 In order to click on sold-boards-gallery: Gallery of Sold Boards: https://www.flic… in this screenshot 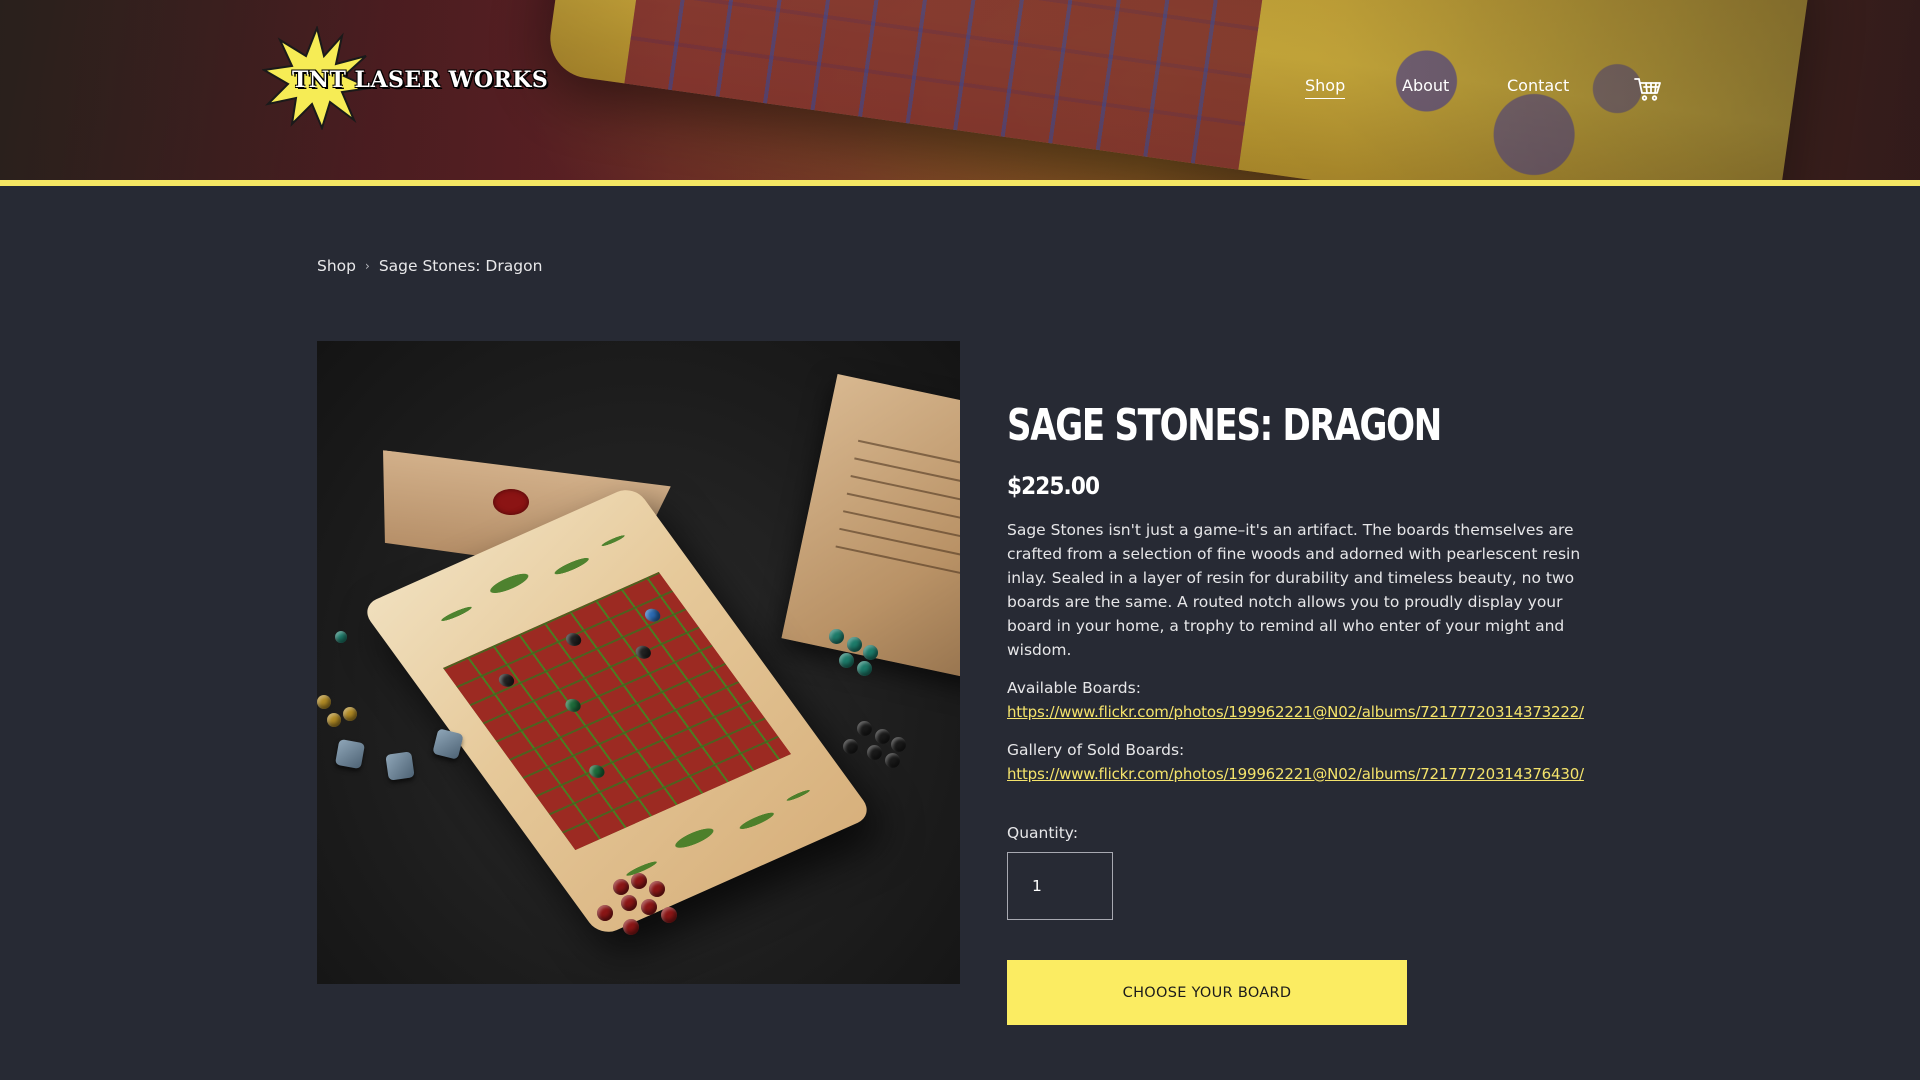, I will do `click(1307, 762)`.